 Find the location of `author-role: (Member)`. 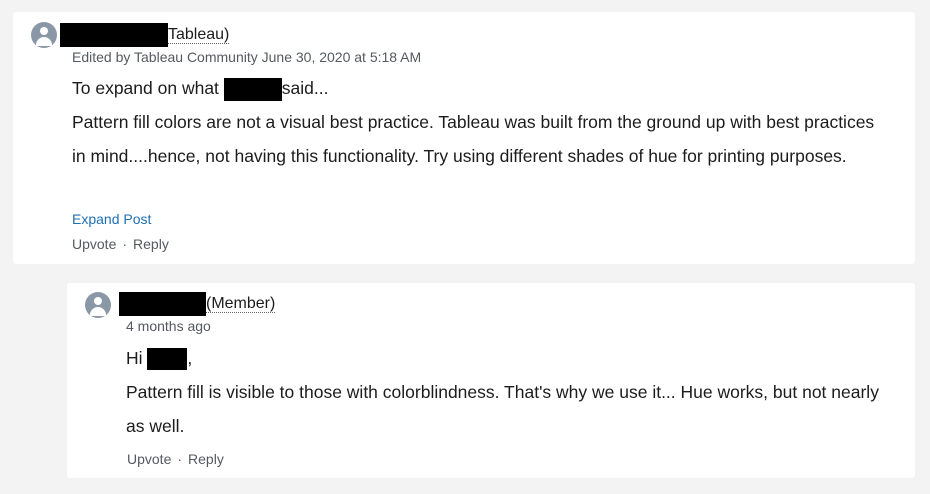

author-role: (Member) is located at coordinates (241, 304).